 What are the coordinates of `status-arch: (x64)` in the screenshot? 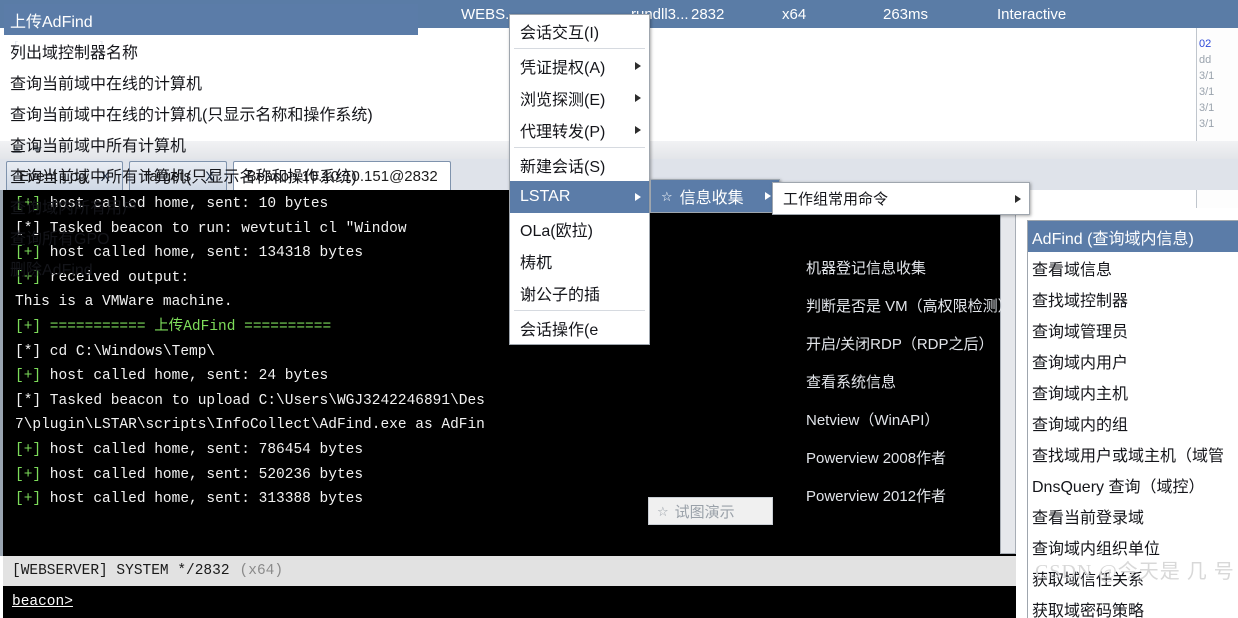 It's located at (261, 571).